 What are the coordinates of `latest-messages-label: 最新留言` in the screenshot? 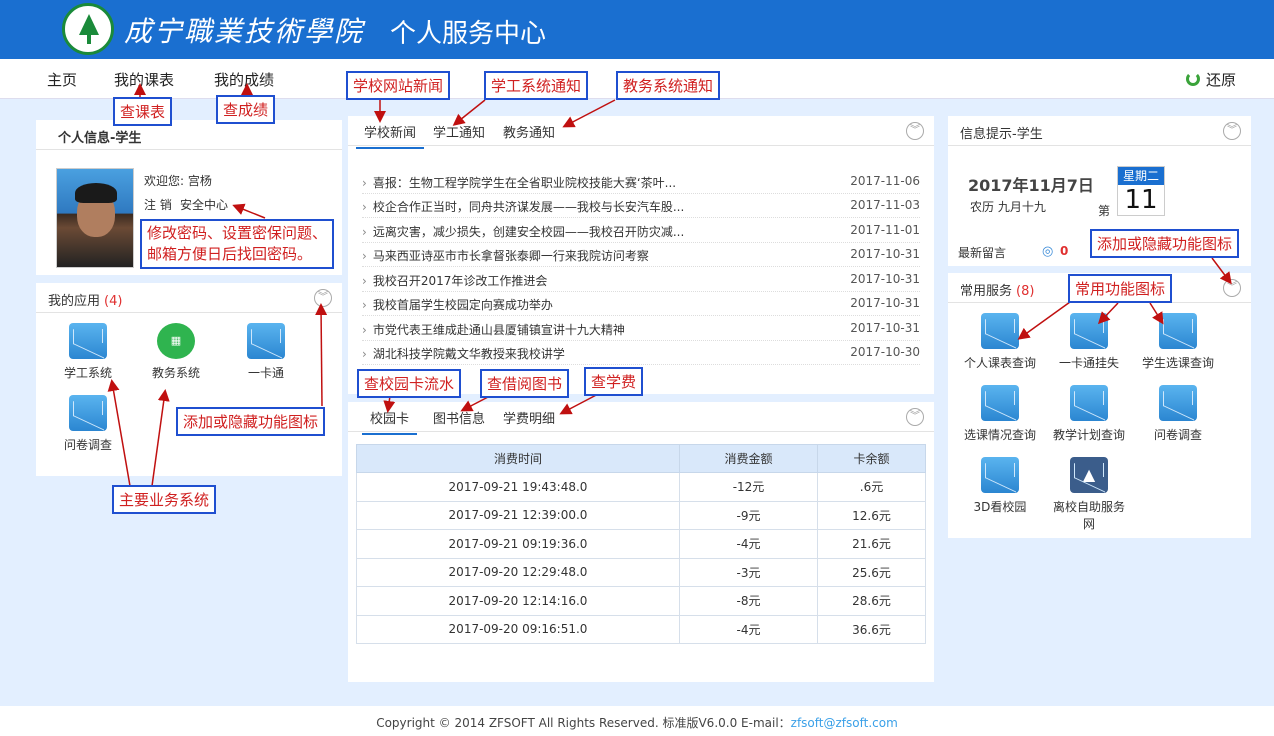 It's located at (982, 253).